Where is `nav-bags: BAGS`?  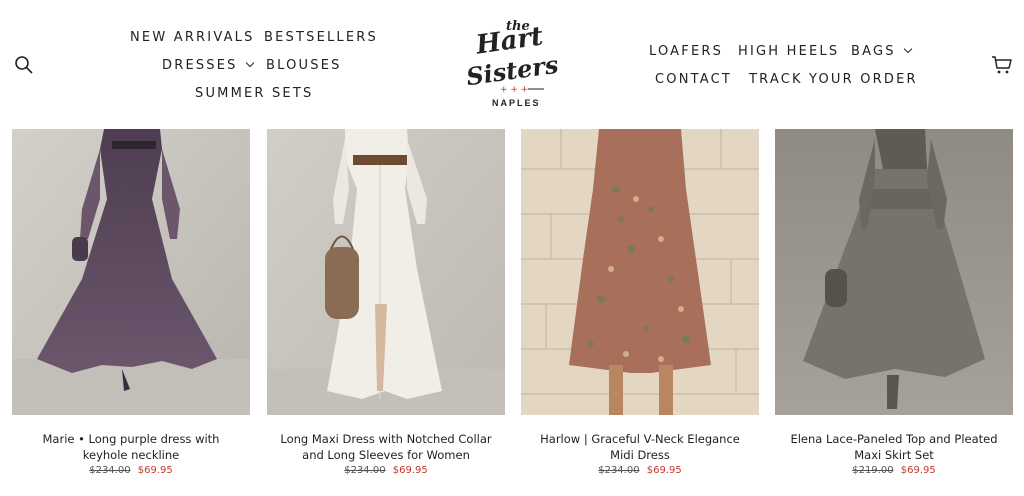
nav-bags: BAGS is located at coordinates (881, 51).